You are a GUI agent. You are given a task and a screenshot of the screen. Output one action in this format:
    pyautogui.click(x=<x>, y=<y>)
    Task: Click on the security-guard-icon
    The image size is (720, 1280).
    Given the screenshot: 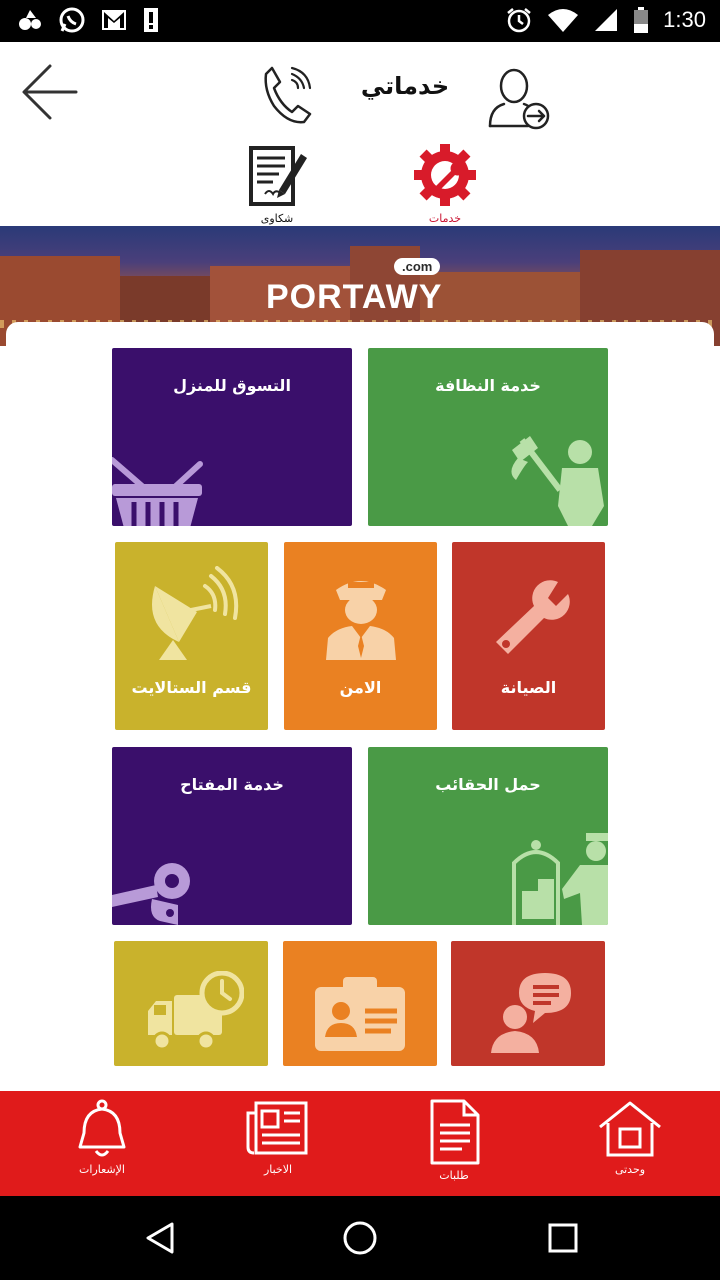 What is the action you would take?
    pyautogui.click(x=361, y=620)
    